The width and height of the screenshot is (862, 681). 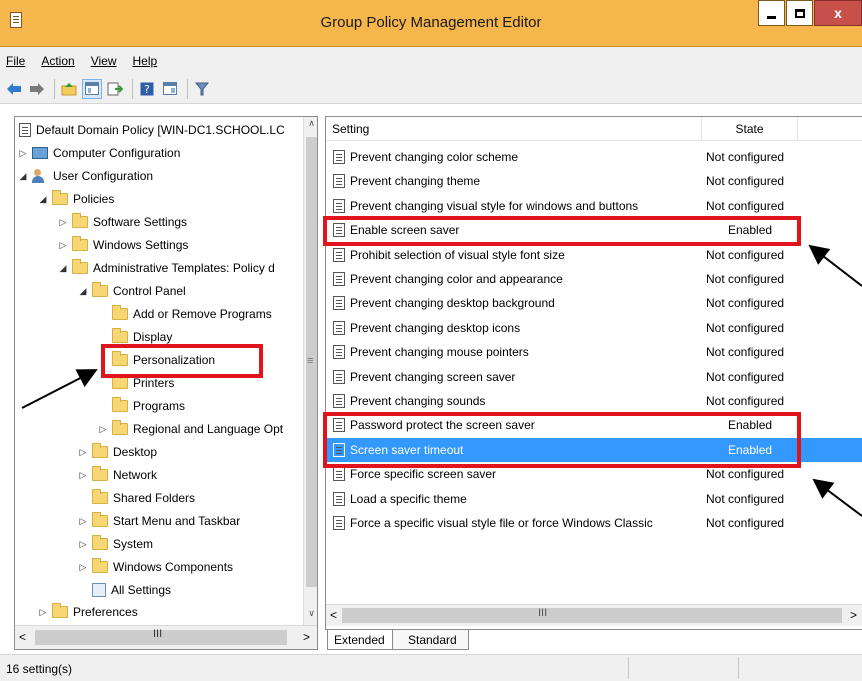 What do you see at coordinates (85, 176) in the screenshot?
I see `tree-node-user-configuration: ◢ User Configuration` at bounding box center [85, 176].